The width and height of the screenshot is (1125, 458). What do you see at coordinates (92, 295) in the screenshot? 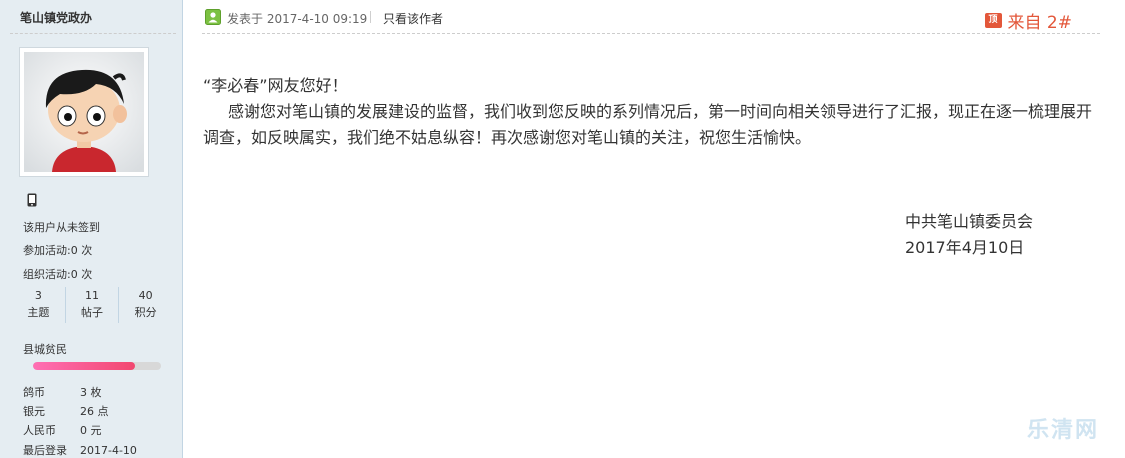
I see `stat-value: 11` at bounding box center [92, 295].